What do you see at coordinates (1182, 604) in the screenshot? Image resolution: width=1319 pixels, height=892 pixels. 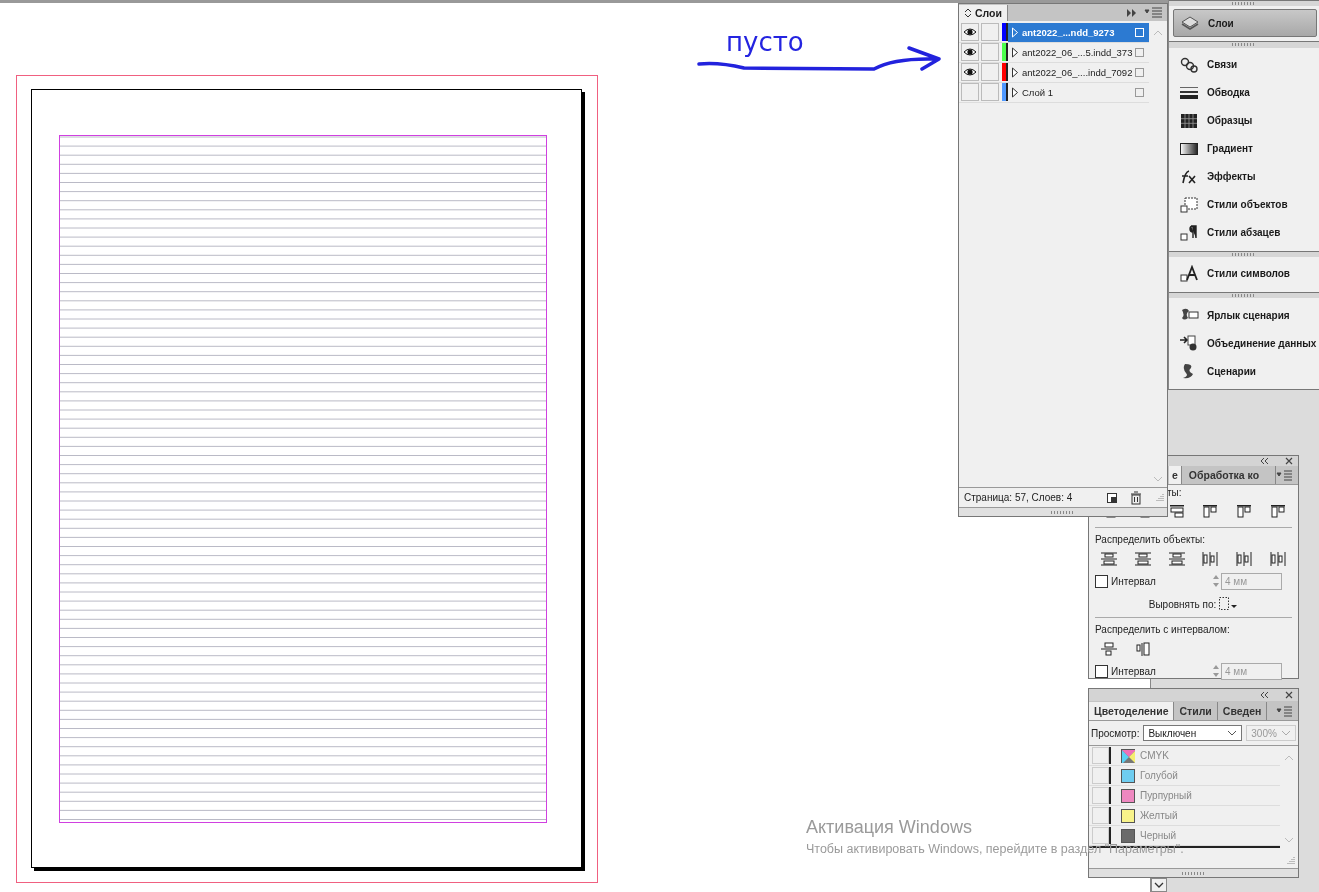 I see `align-to-label: Выровнять по:` at bounding box center [1182, 604].